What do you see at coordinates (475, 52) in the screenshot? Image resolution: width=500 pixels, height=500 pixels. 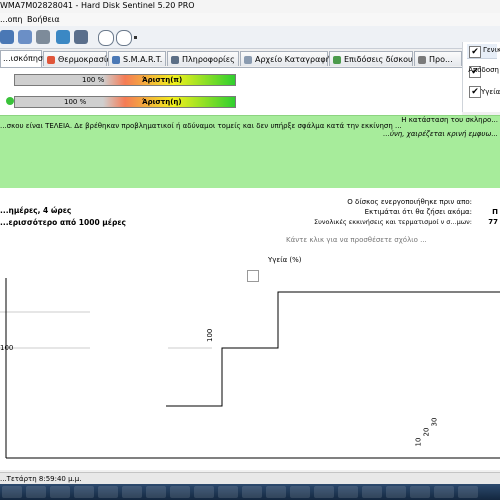 I see `general-checkbox: ✔` at bounding box center [475, 52].